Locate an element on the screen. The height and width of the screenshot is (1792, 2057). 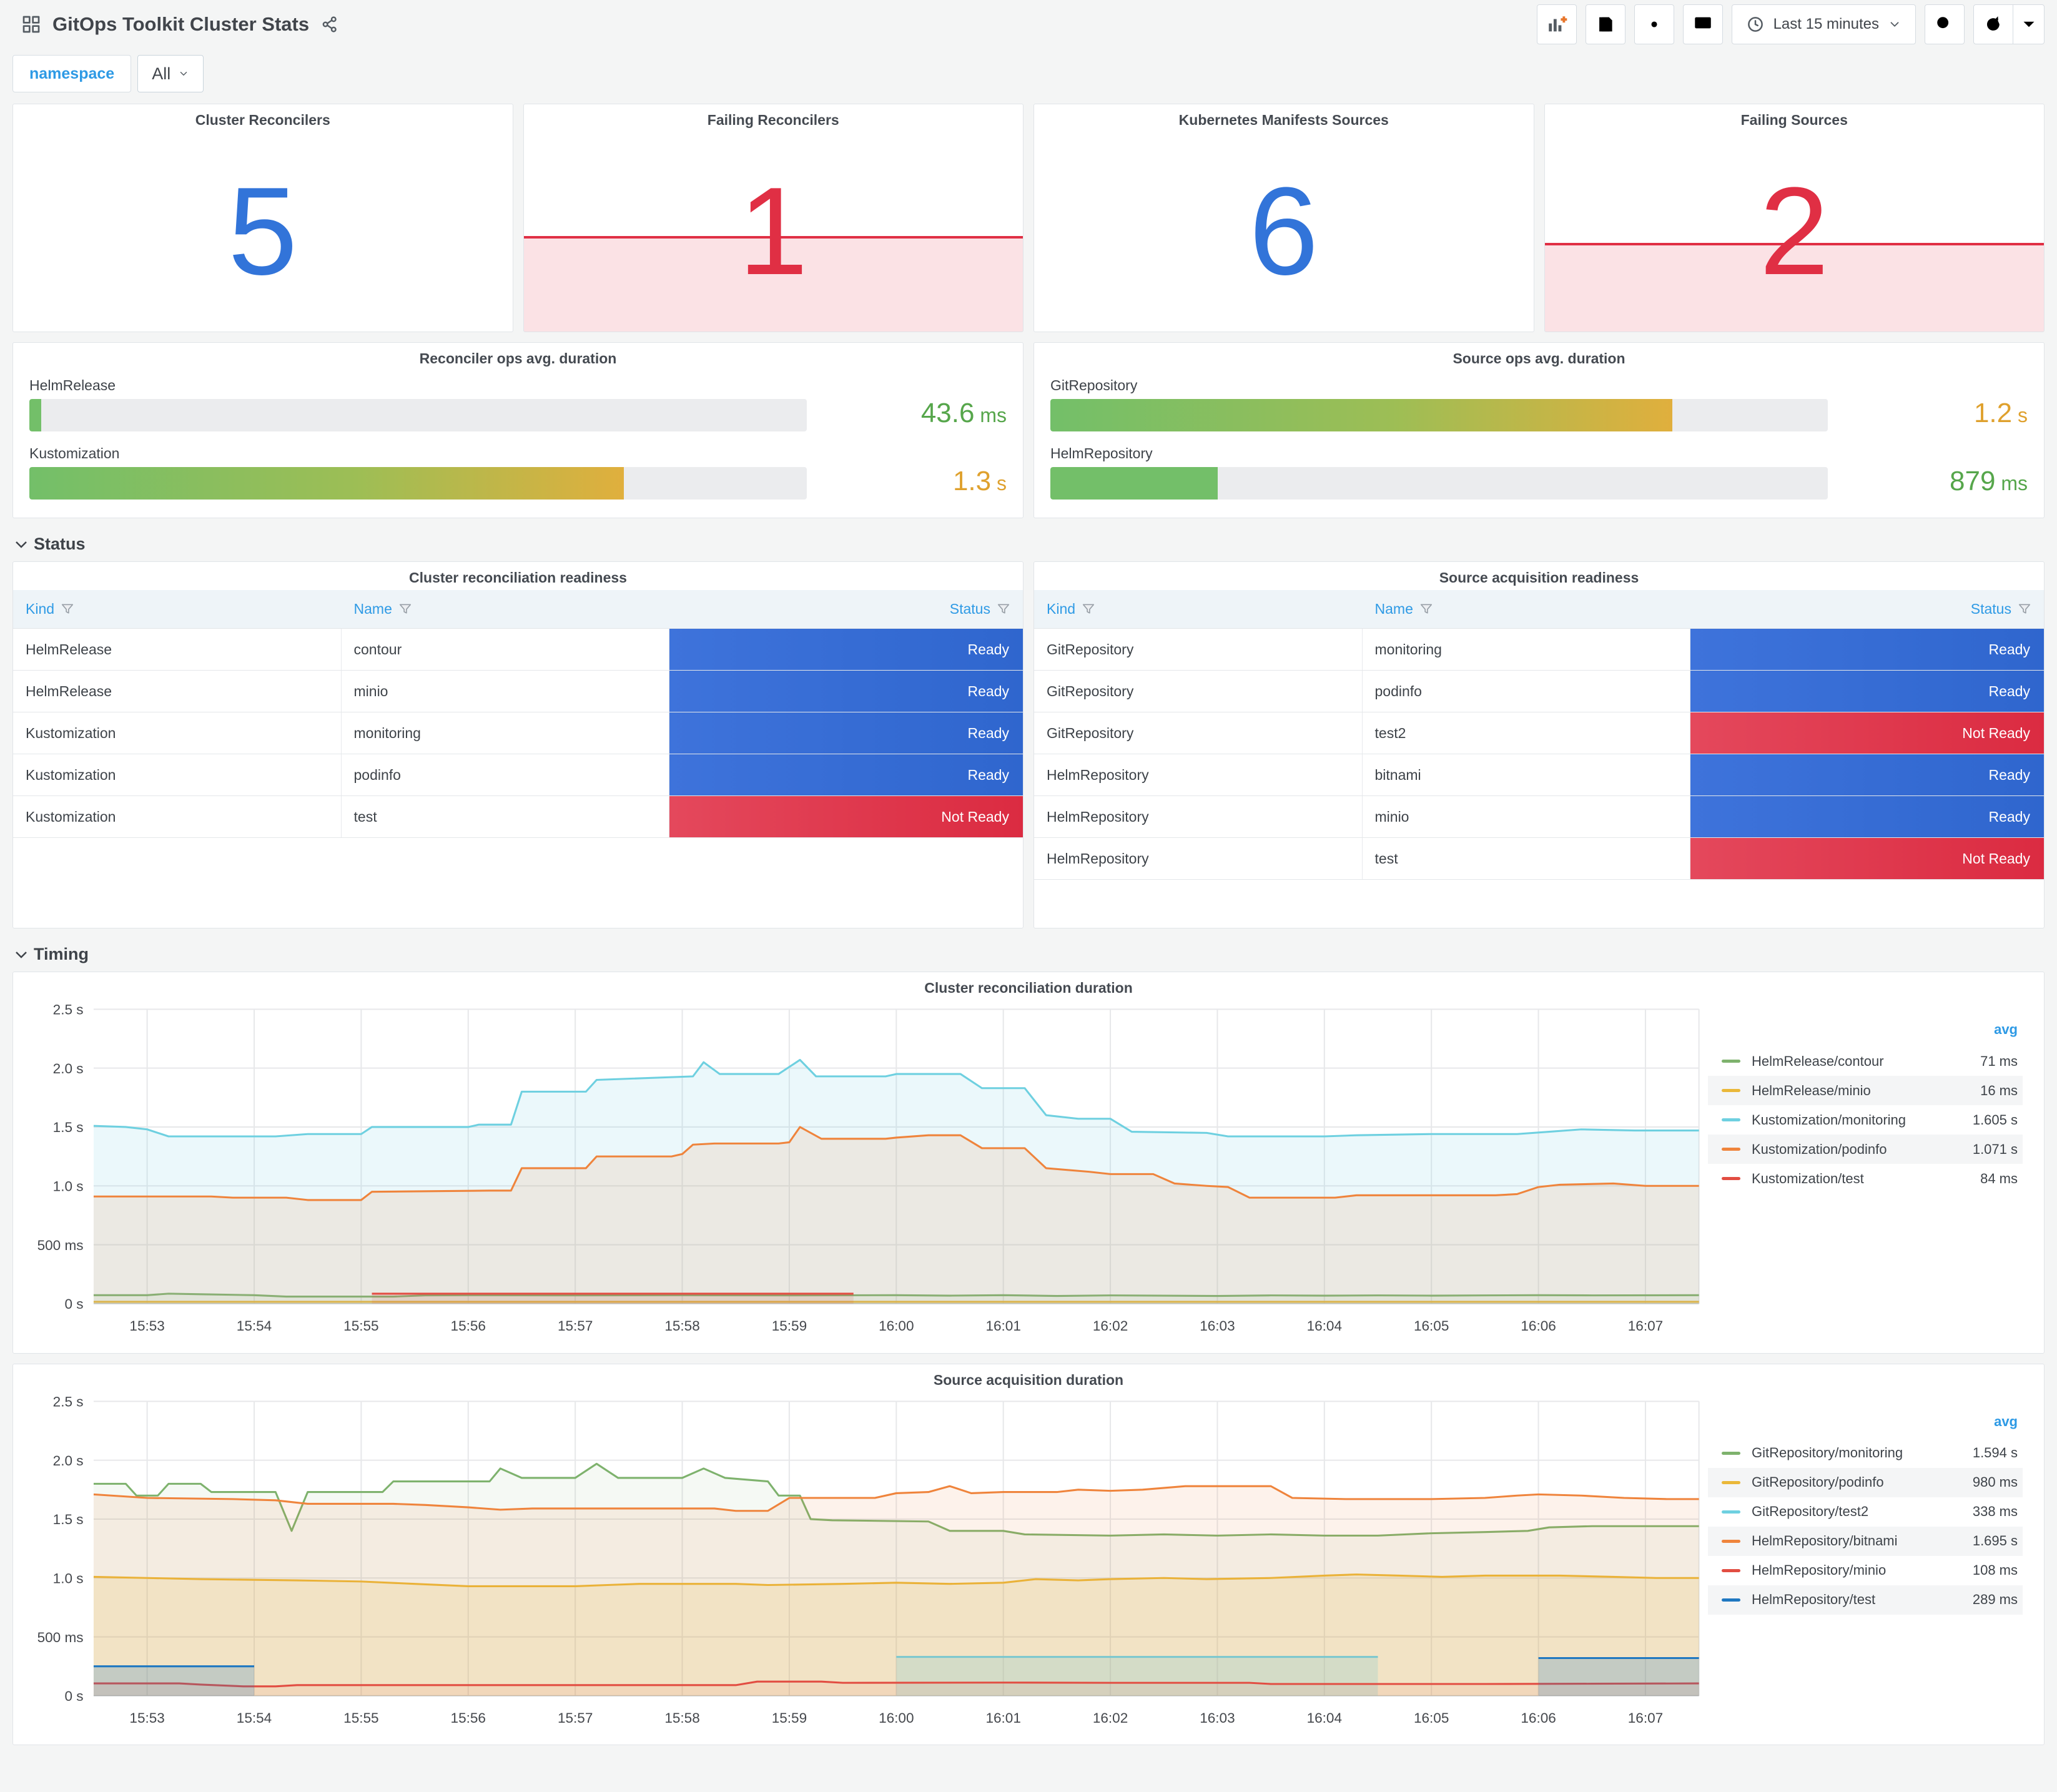
legend-series-avg: 1.695 s is located at coordinates (1995, 1540).